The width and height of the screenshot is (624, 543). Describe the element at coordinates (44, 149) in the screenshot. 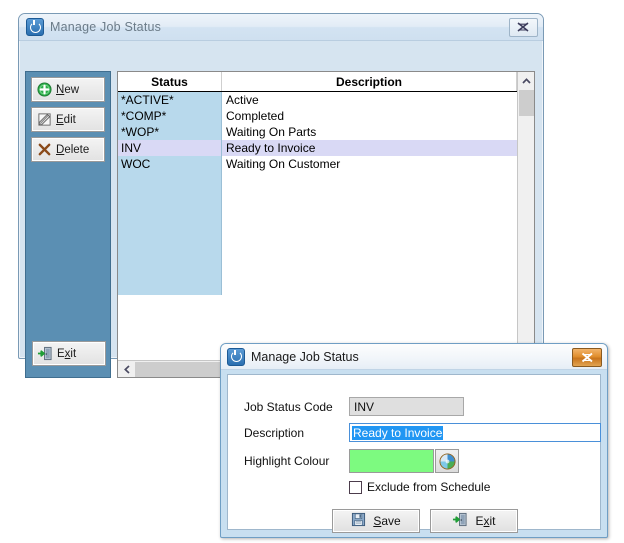

I see `brown-x-icon` at that location.